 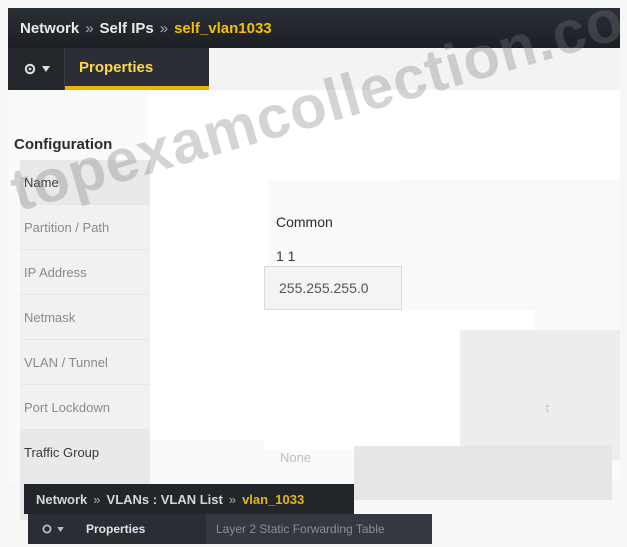 I want to click on gear-menu-button, so click(x=36, y=69).